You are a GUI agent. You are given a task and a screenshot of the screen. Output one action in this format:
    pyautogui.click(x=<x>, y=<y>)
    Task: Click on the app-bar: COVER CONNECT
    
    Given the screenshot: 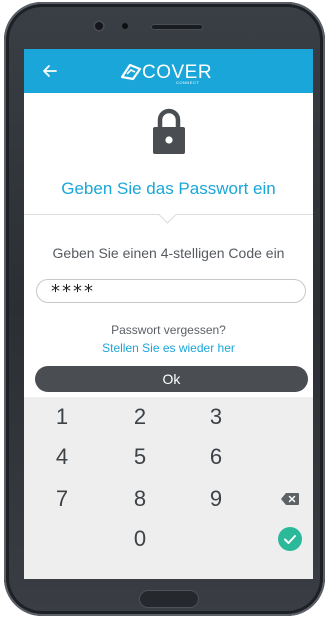 What is the action you would take?
    pyautogui.click(x=168, y=71)
    